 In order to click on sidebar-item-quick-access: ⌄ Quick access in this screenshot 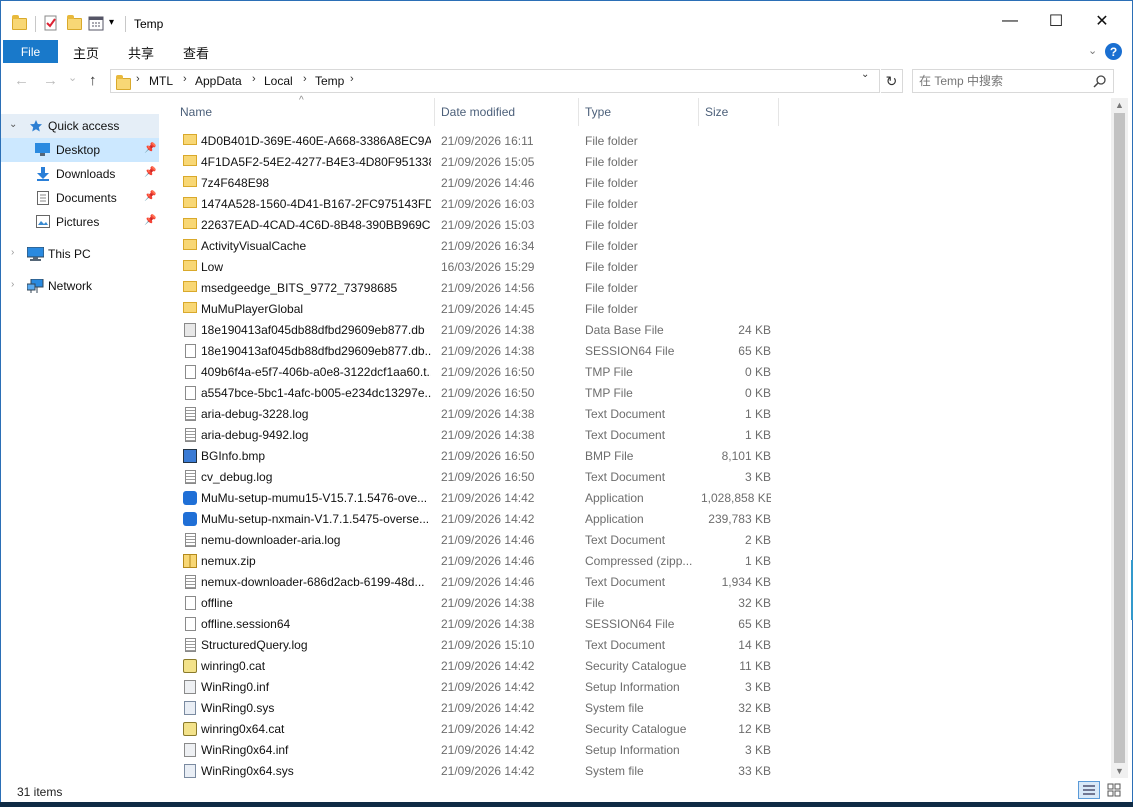, I will do `click(80, 126)`.